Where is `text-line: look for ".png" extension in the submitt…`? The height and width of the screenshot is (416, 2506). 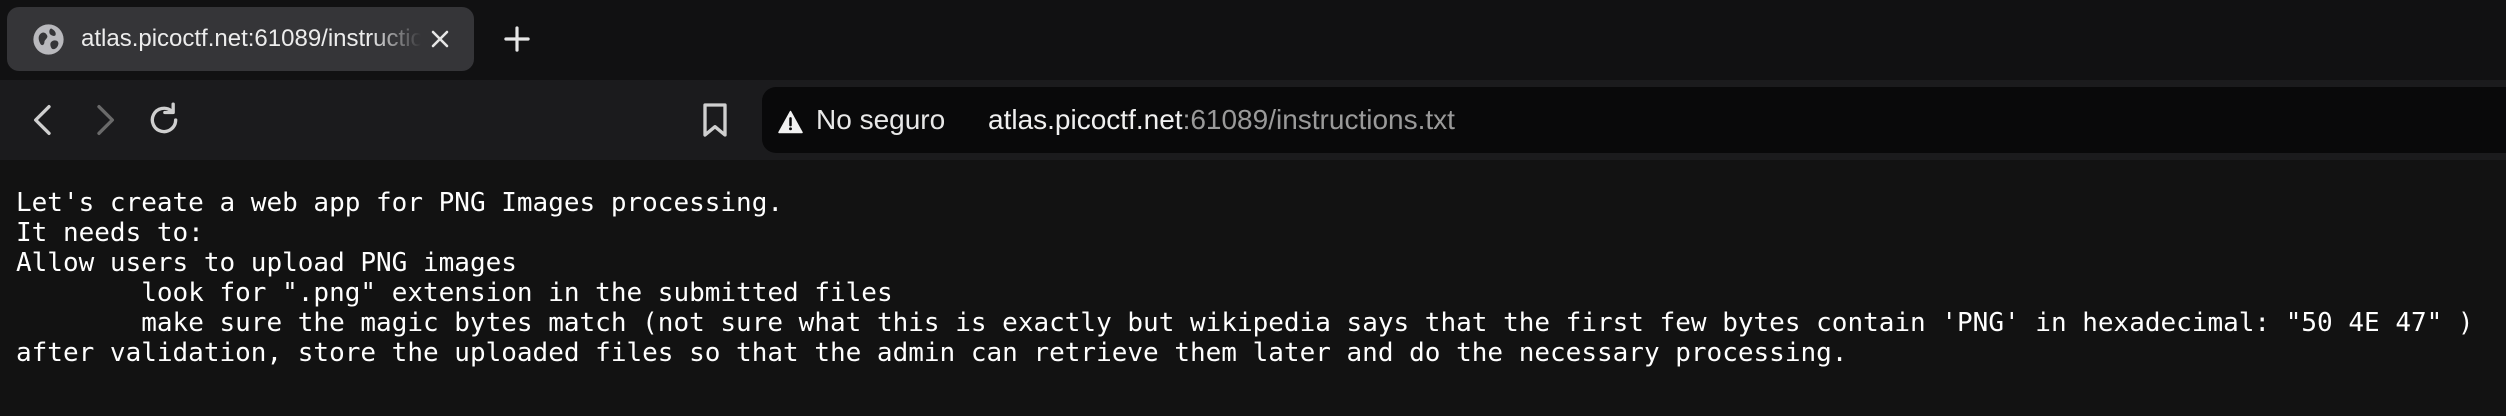 text-line: look for ".png" extension in the submitt… is located at coordinates (454, 293).